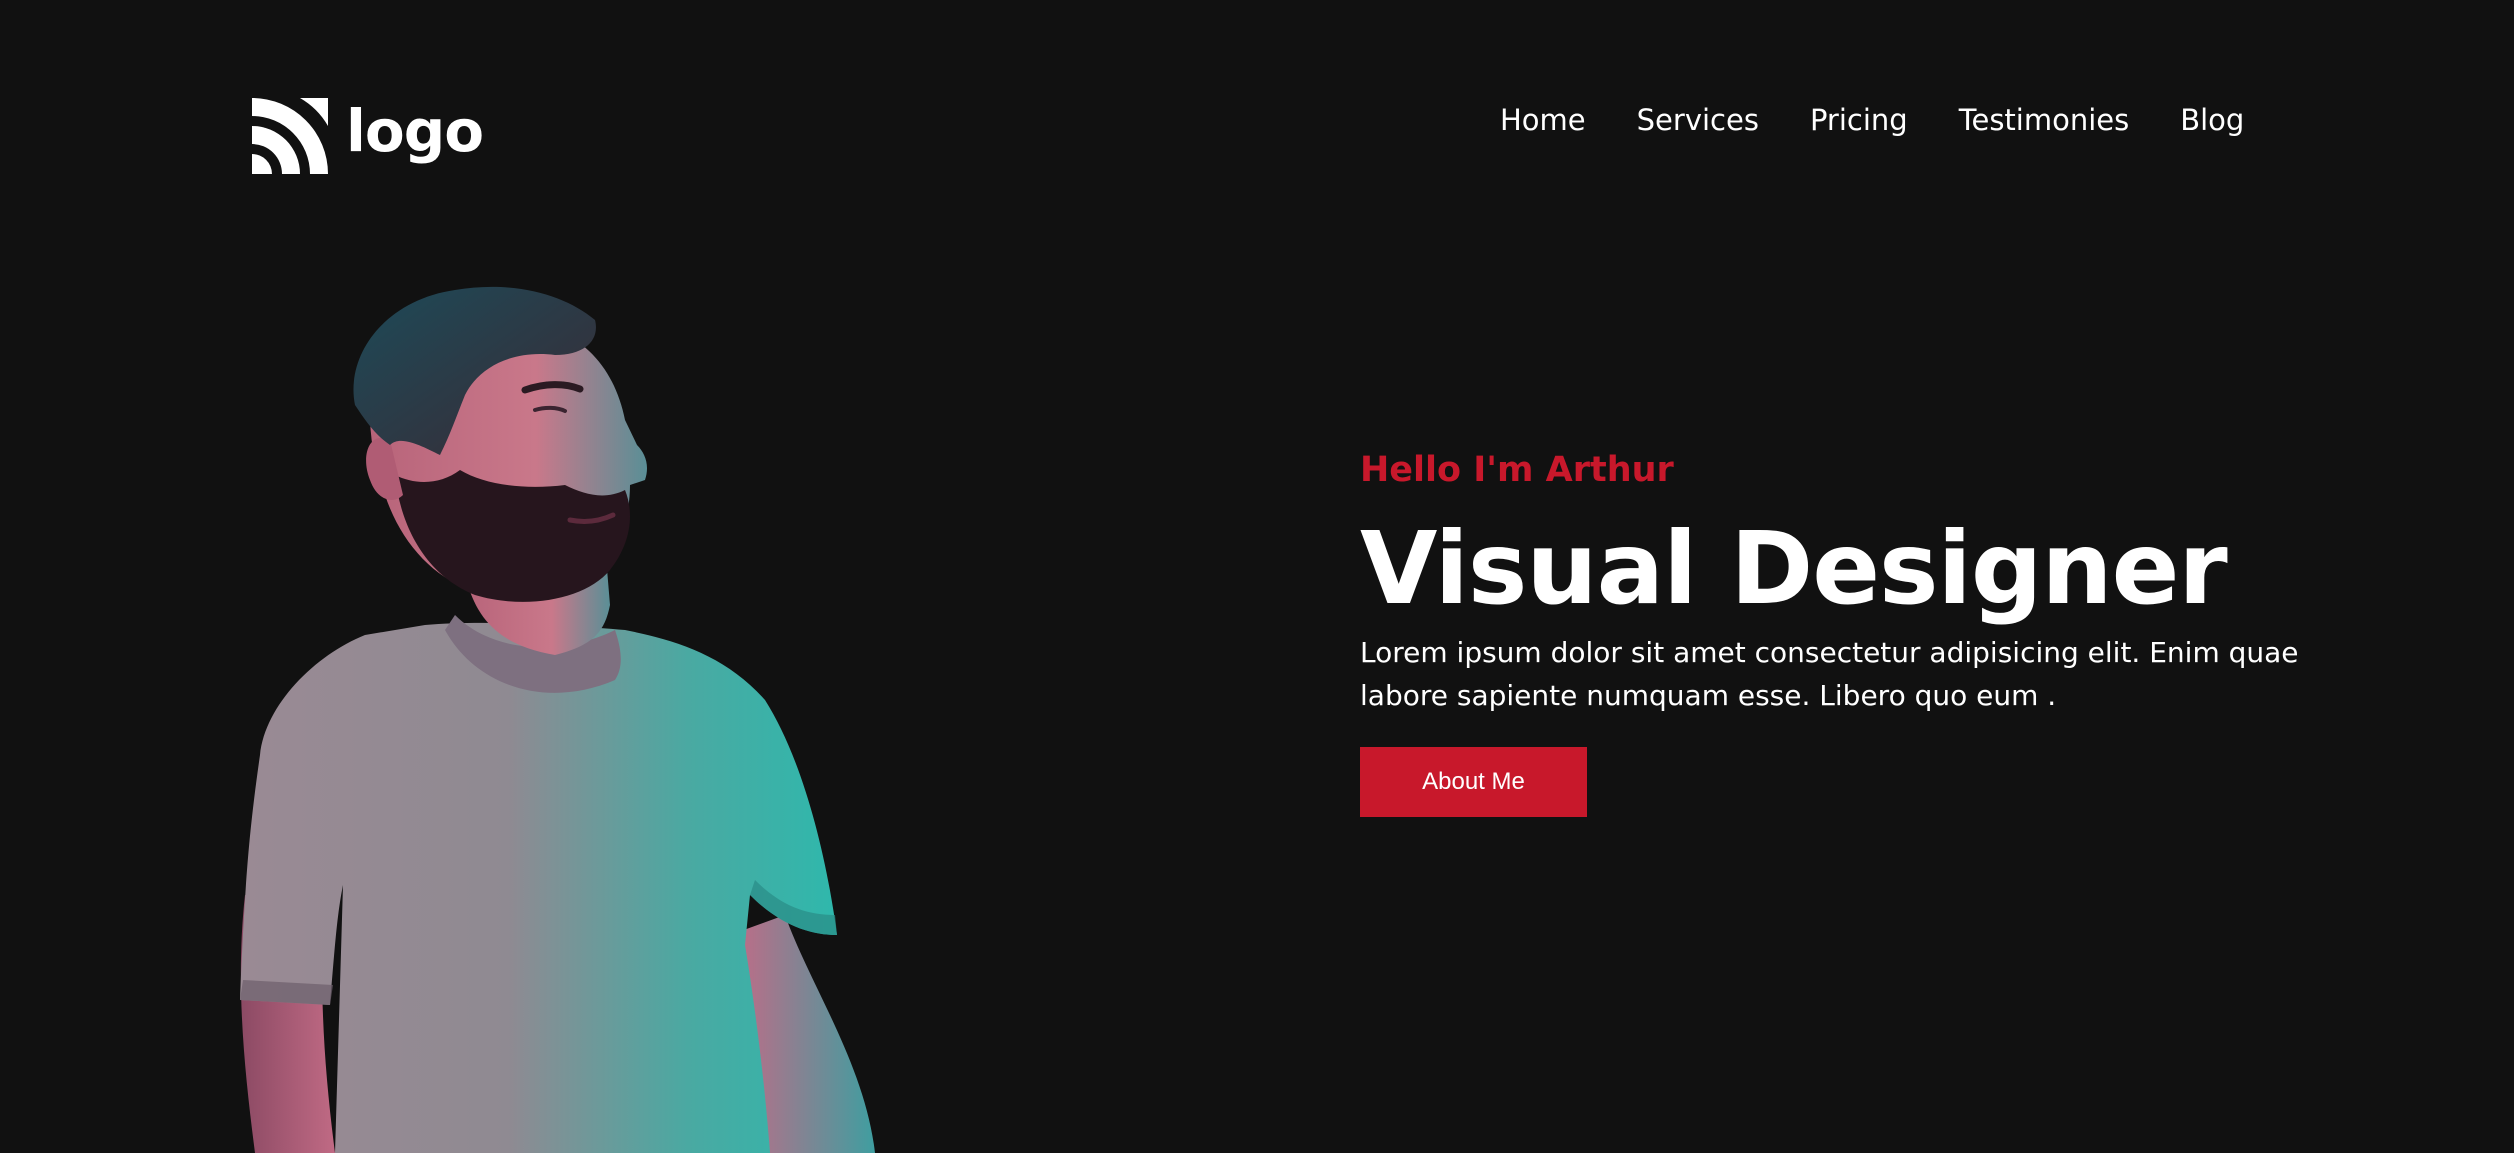 Image resolution: width=2514 pixels, height=1153 pixels. I want to click on nav-item-home: Home, so click(1543, 120).